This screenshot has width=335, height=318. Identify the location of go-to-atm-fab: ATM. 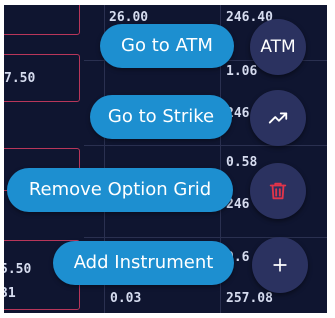
(278, 47).